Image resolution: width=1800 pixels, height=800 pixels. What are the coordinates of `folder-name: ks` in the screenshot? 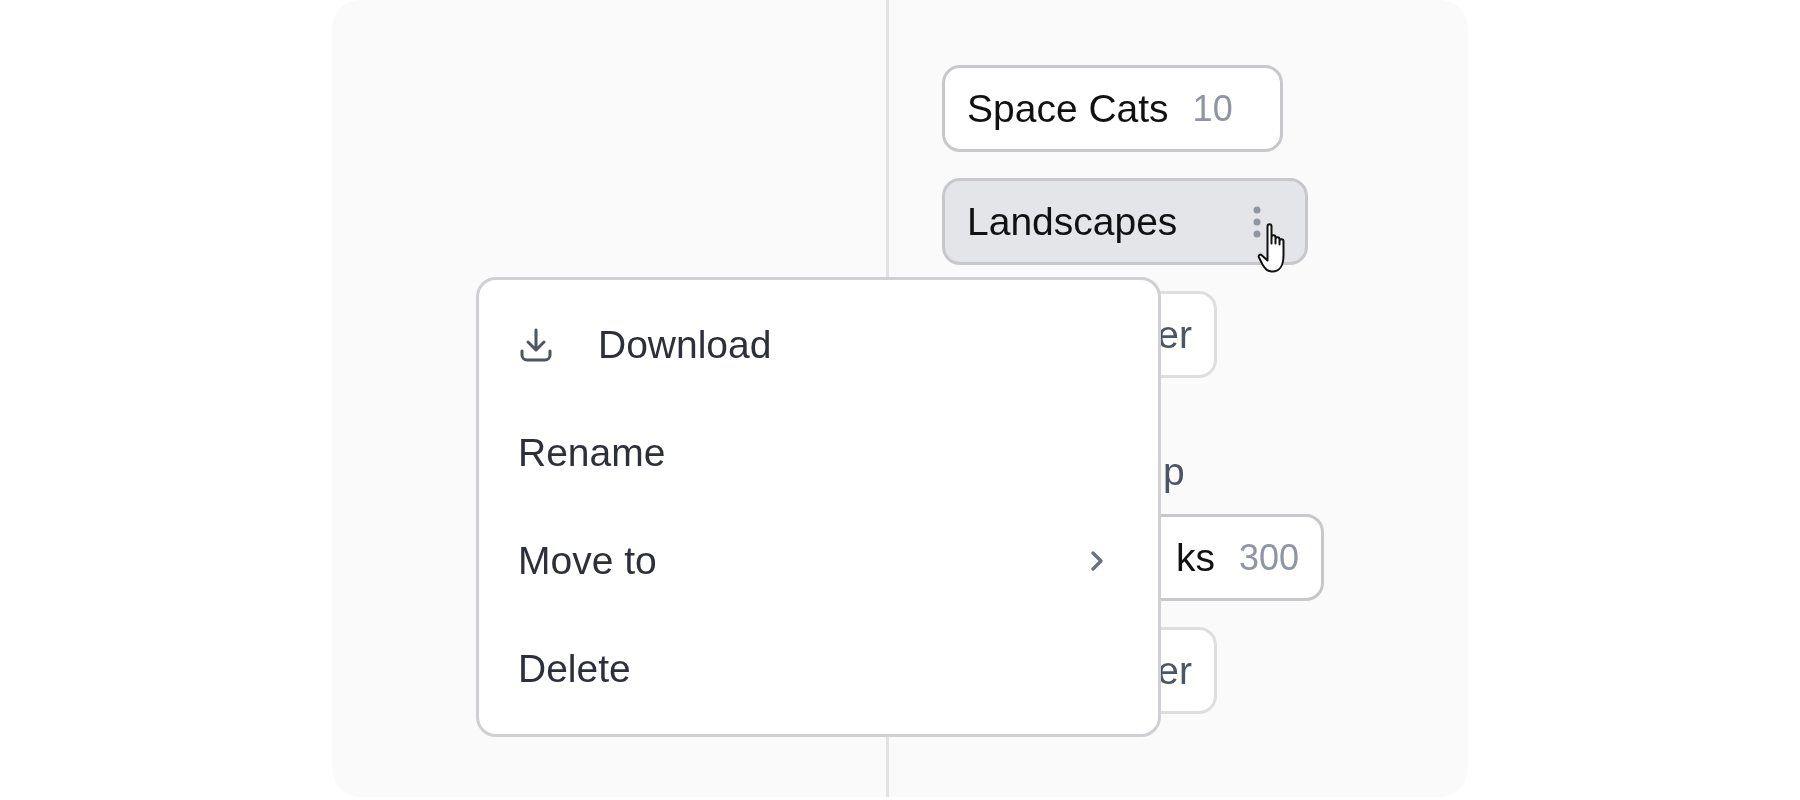 It's located at (1195, 557).